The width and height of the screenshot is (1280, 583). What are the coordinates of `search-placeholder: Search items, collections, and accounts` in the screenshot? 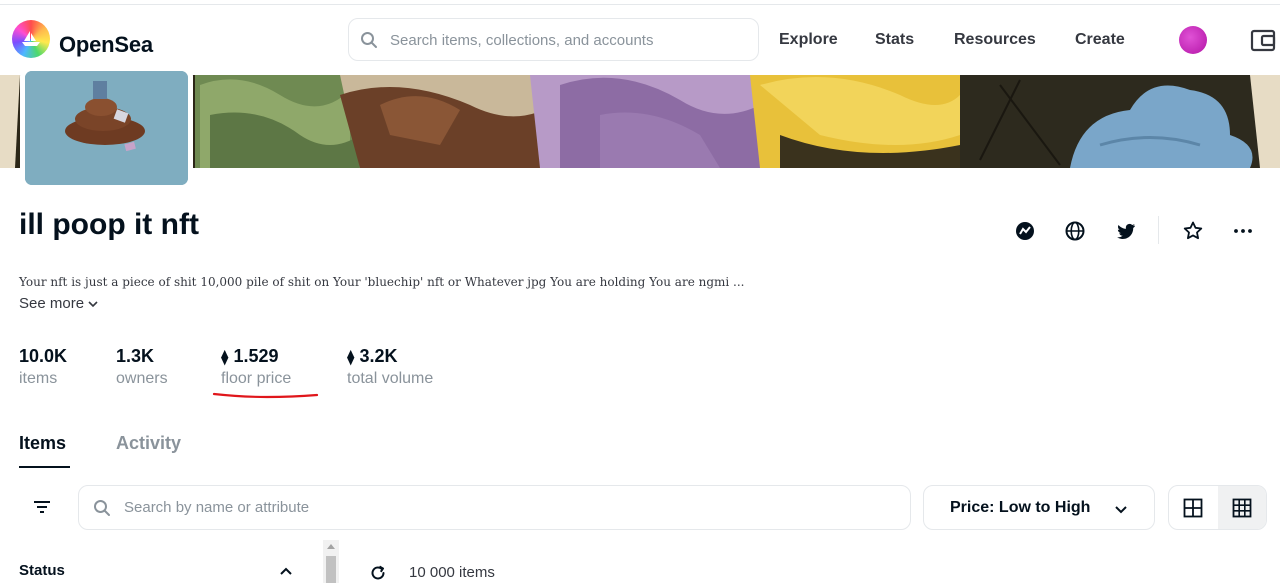 It's located at (522, 40).